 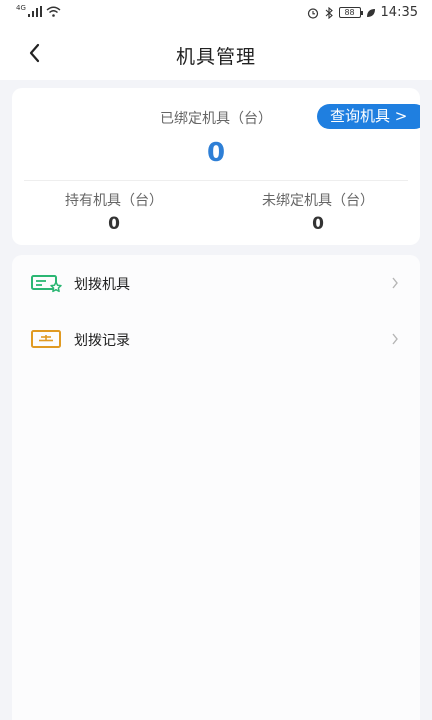 What do you see at coordinates (370, 12) in the screenshot?
I see `leaf-icon` at bounding box center [370, 12].